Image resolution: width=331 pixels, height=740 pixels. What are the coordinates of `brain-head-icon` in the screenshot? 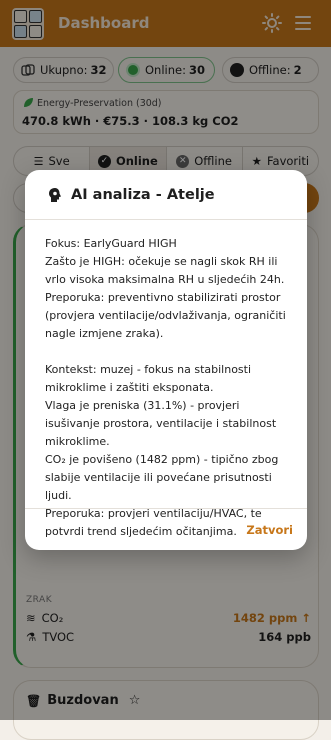 It's located at (55, 194).